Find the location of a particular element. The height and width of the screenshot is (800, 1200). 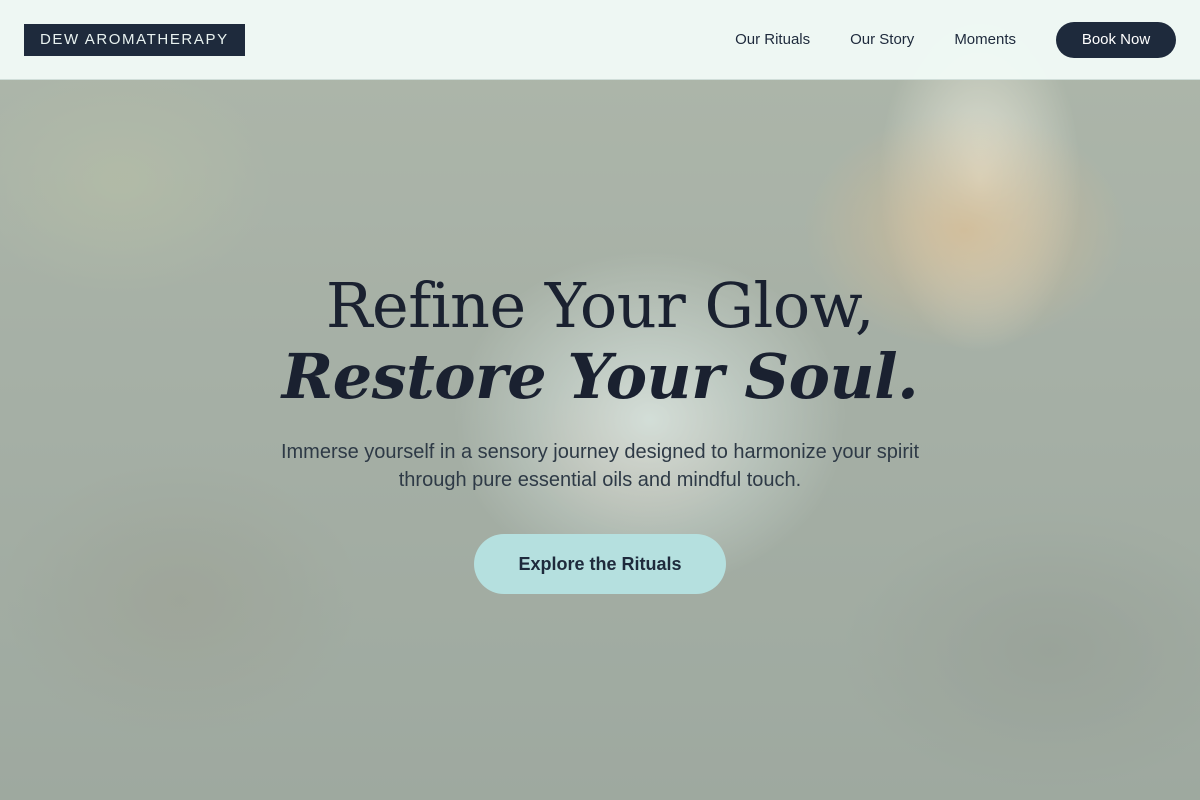

main-nav: Our Rituals Our Story Moments Book Now is located at coordinates (955, 39).